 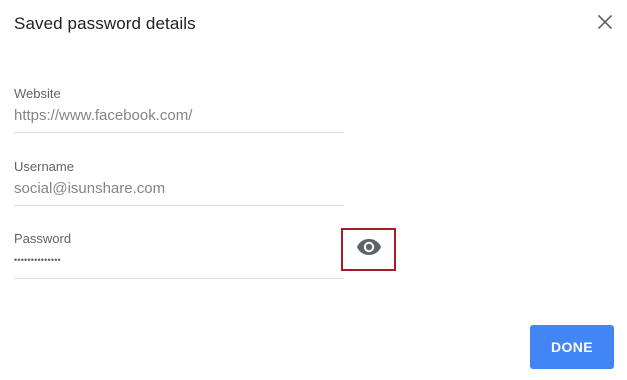 I want to click on done-button: DONE, so click(x=572, y=347).